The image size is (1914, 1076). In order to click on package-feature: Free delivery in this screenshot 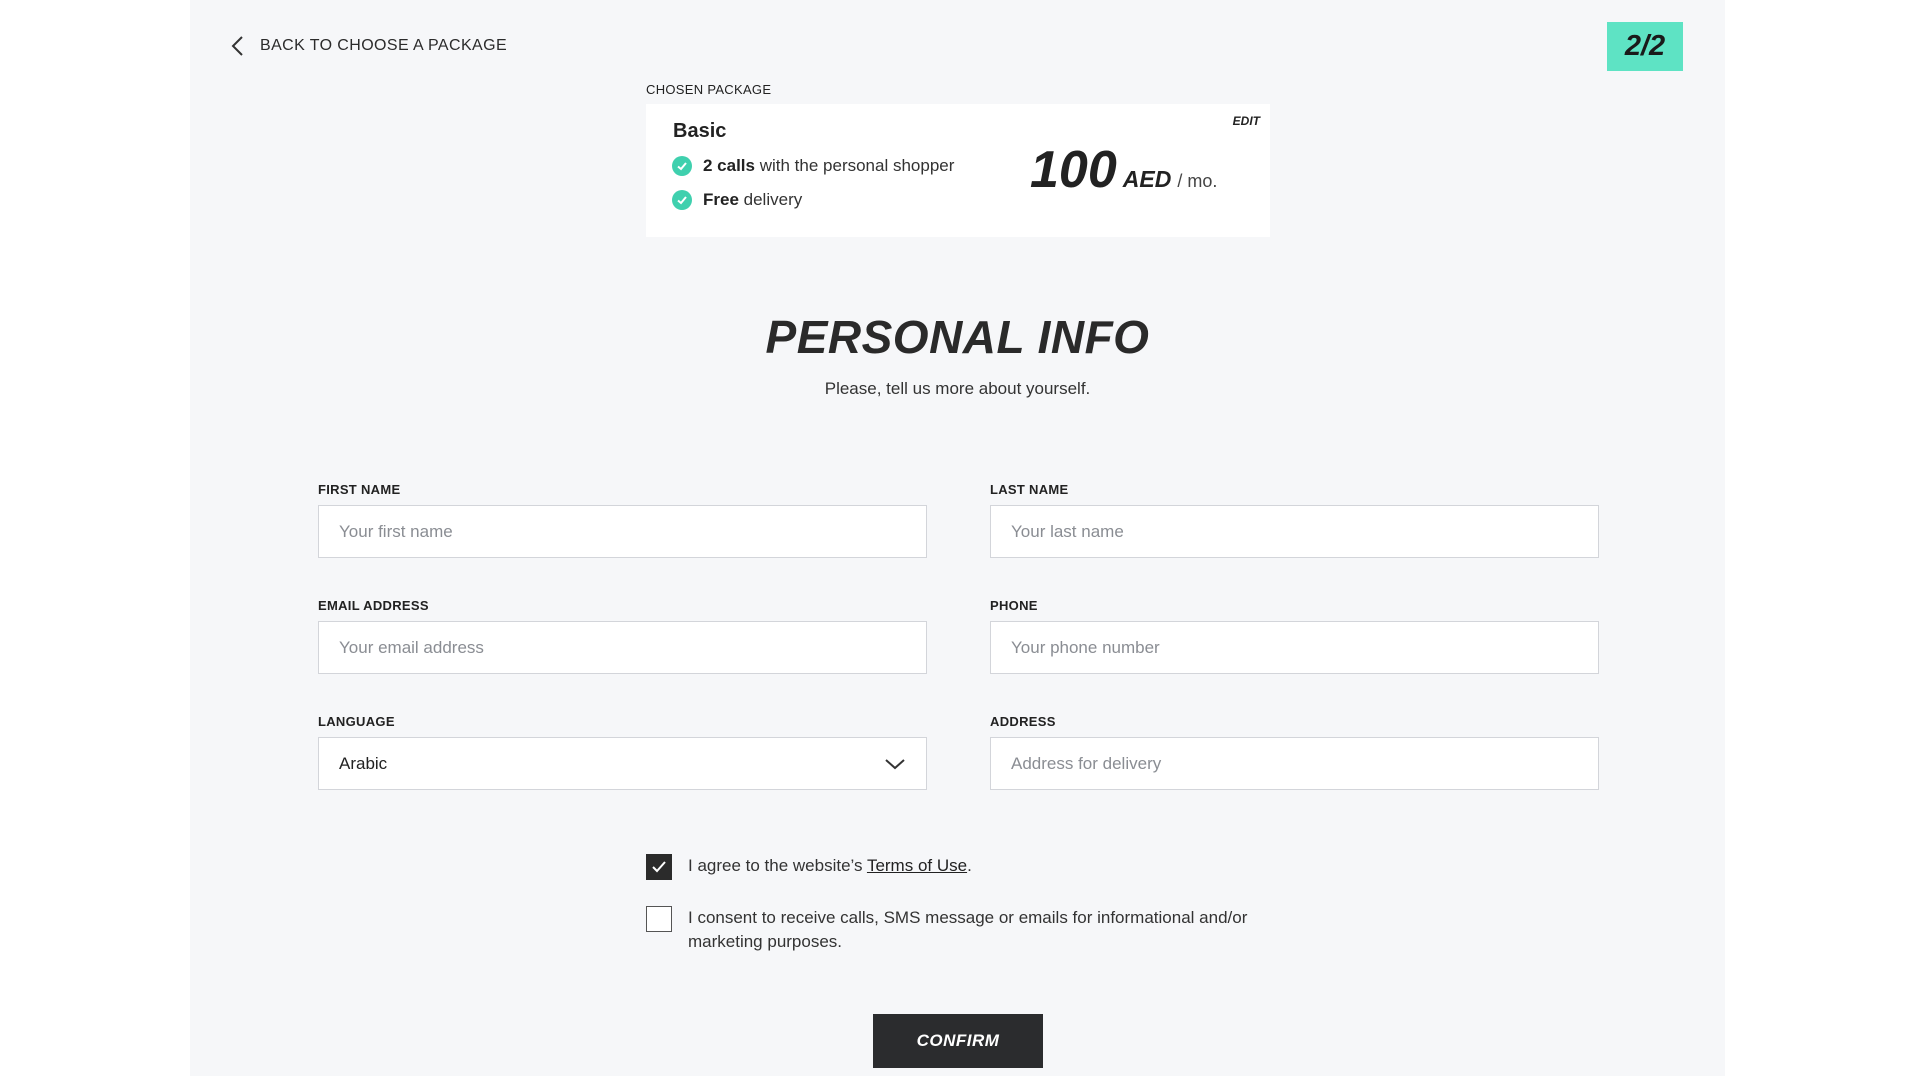, I will do `click(737, 200)`.